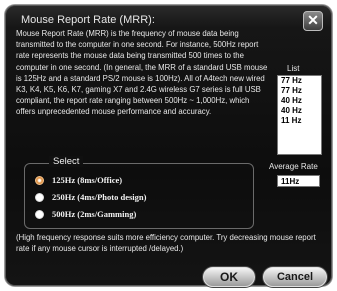 Image resolution: width=337 pixels, height=291 pixels. What do you see at coordinates (39, 180) in the screenshot?
I see `radio-checked-icon` at bounding box center [39, 180].